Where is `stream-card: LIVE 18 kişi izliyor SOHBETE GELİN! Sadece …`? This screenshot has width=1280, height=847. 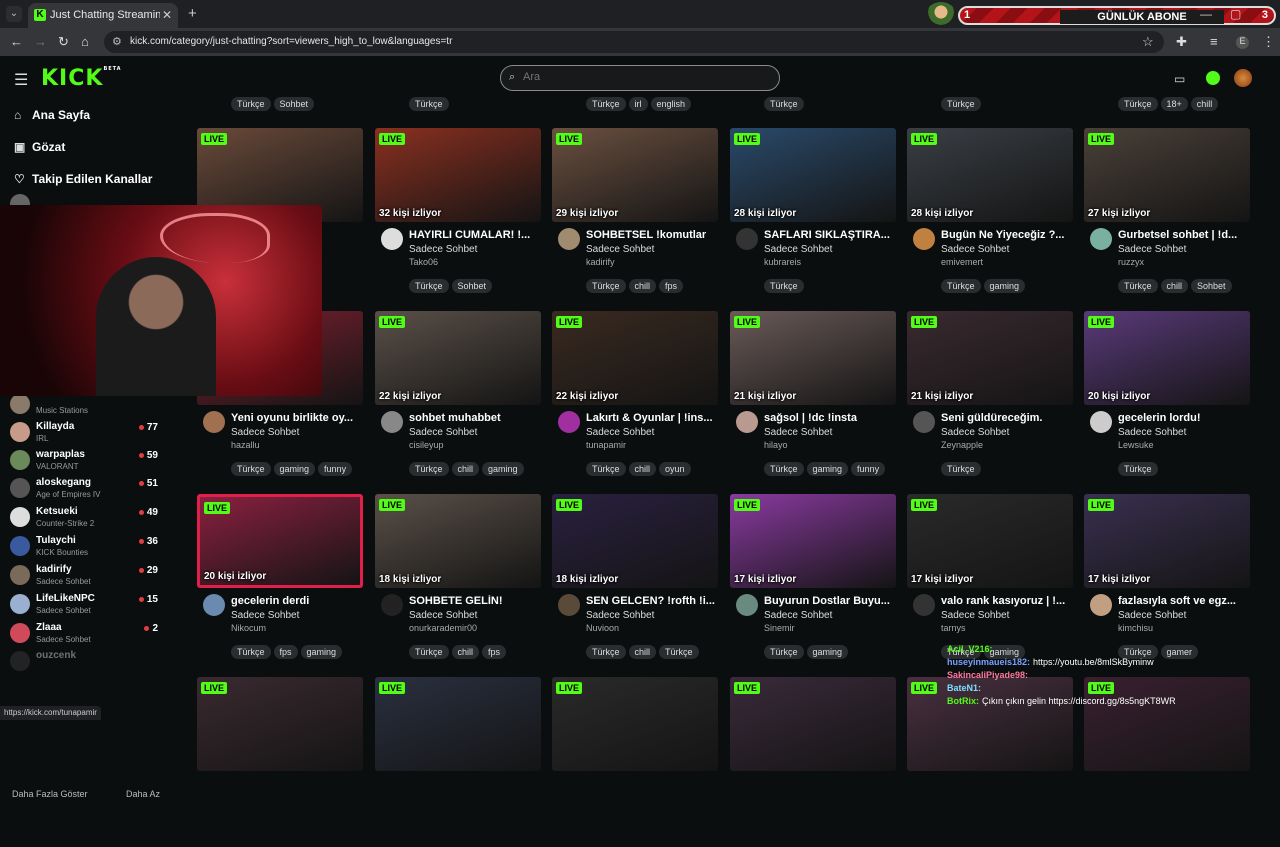 stream-card: LIVE 18 kişi izliyor SOHBETE GELİN! Sadece … is located at coordinates (458, 579).